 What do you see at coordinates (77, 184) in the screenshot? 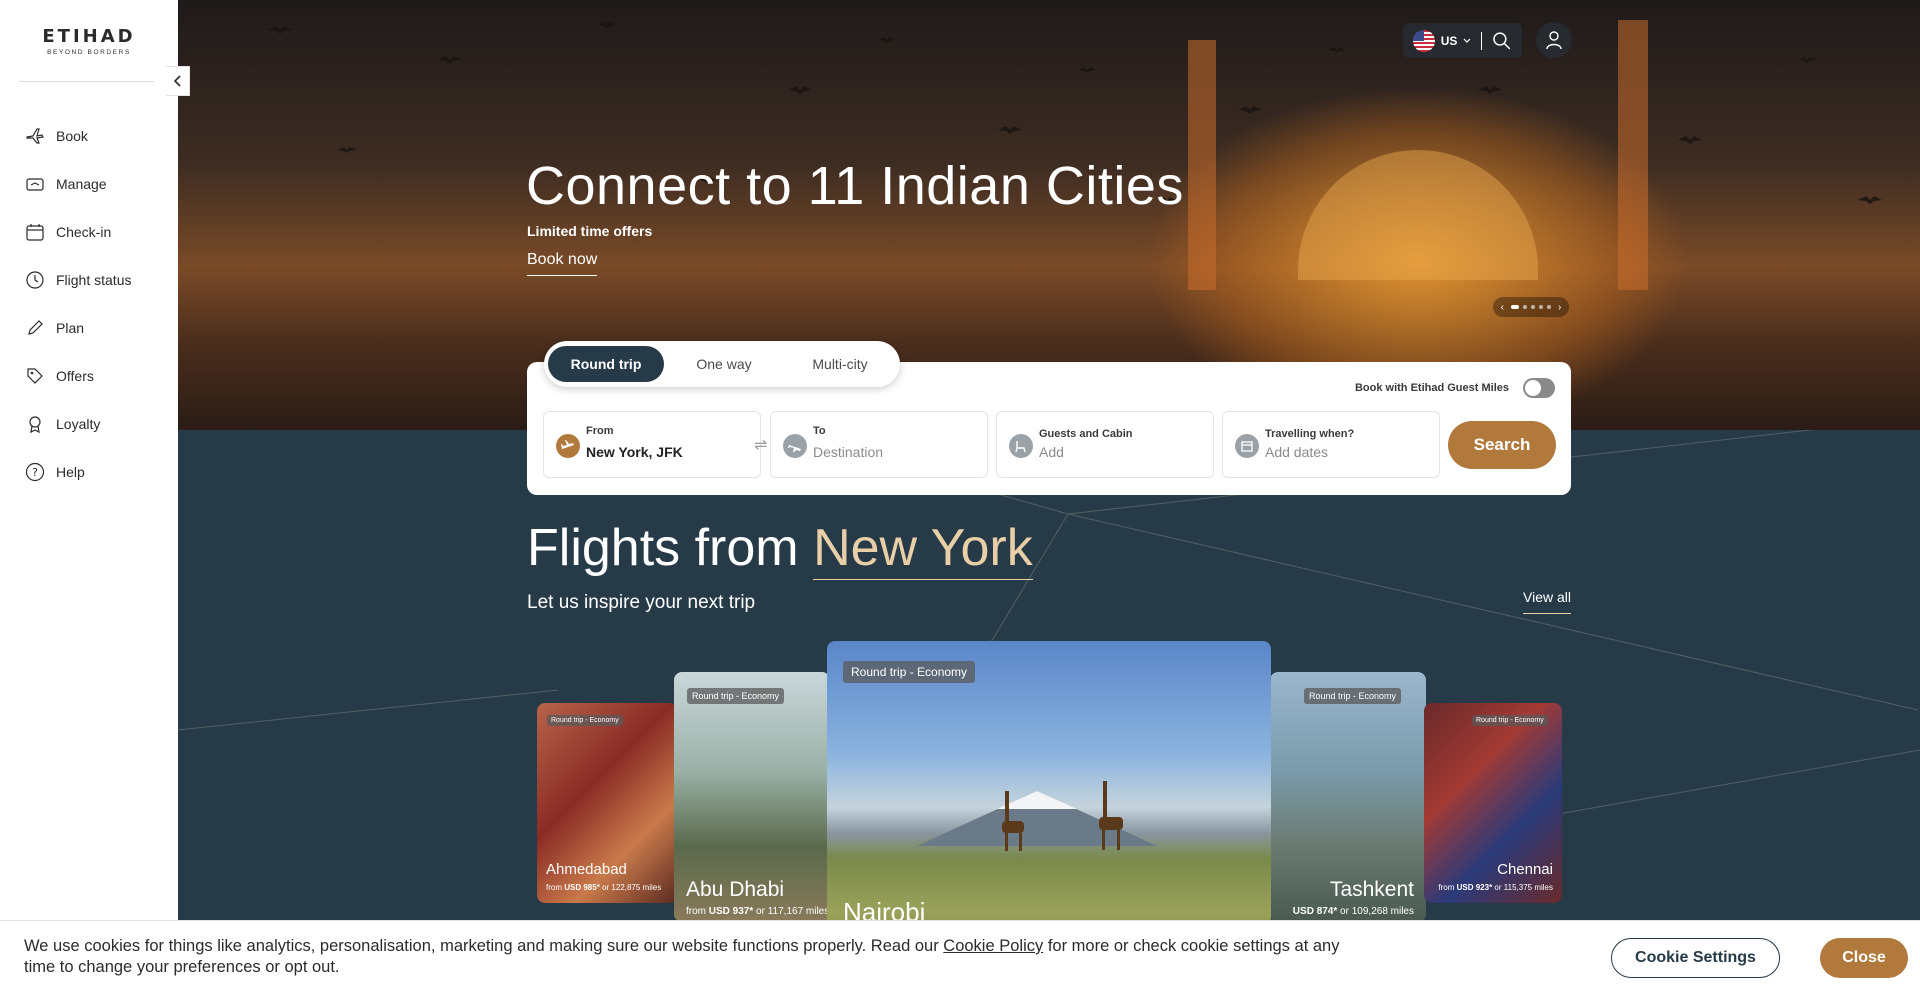
I see `sidebar-item-manage: Manage` at bounding box center [77, 184].